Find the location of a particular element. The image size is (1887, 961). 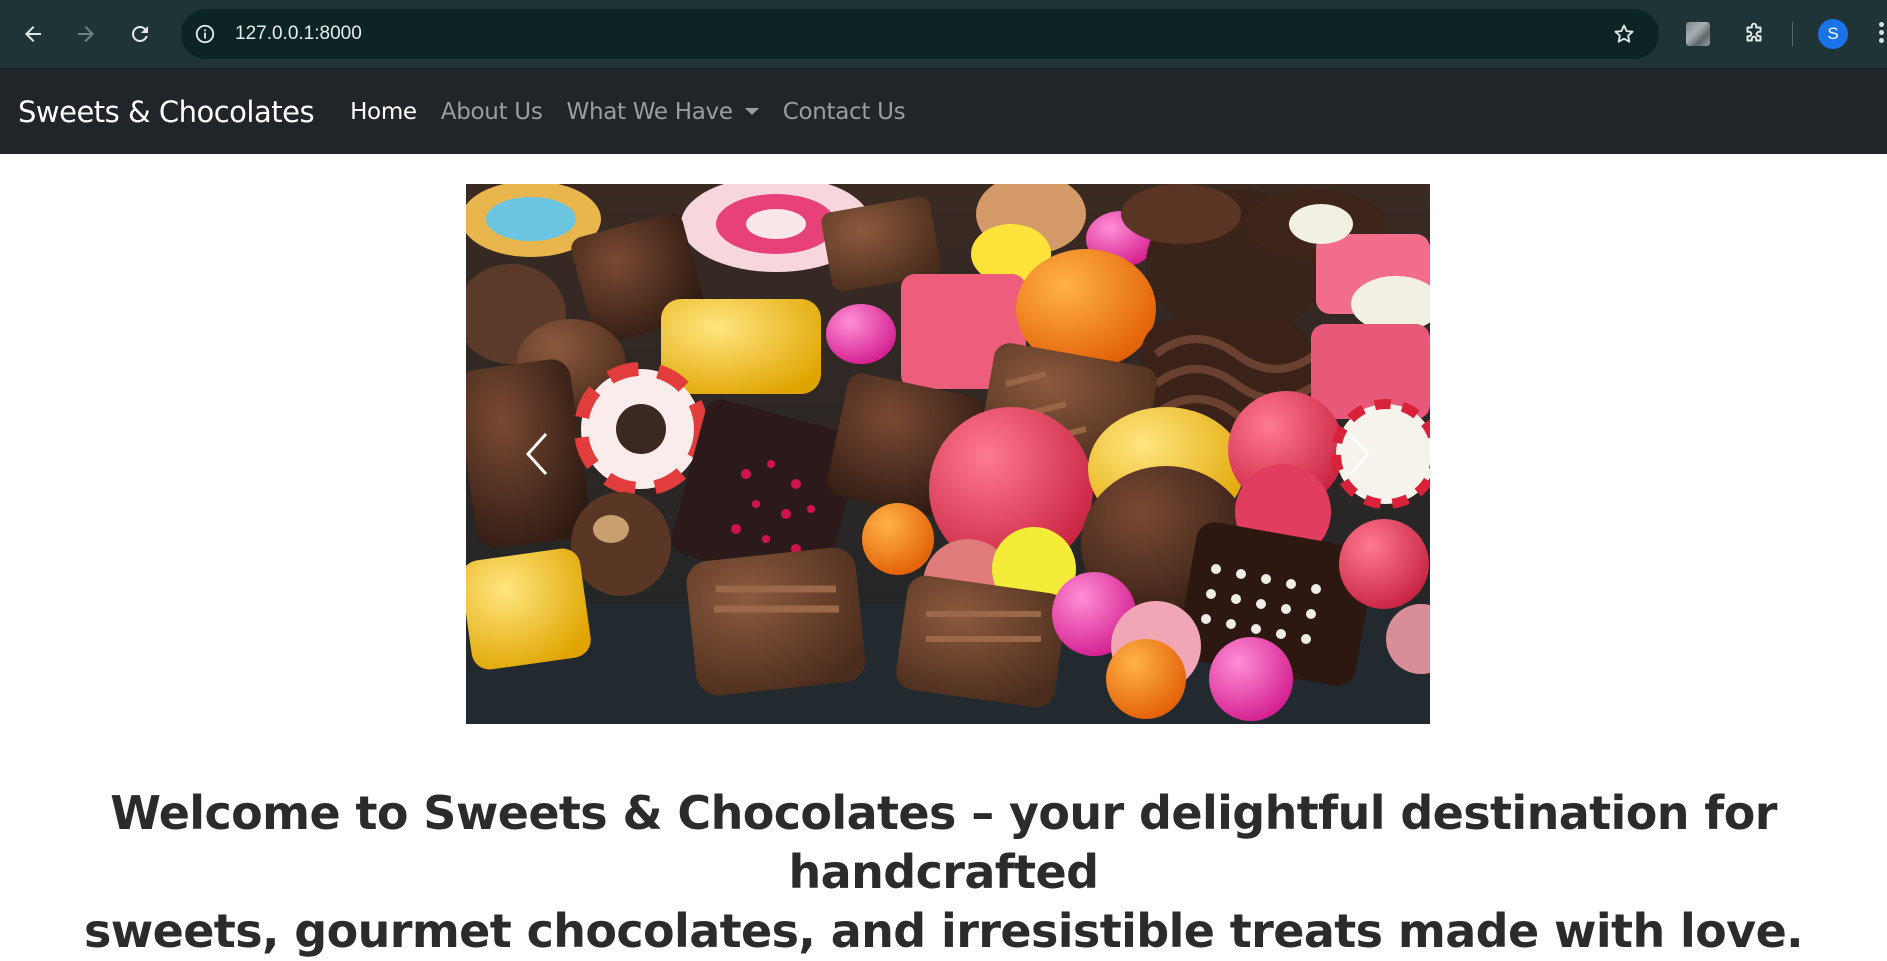

browser-toolbar: 127.0.0.1:8000 S is located at coordinates (943, 34).